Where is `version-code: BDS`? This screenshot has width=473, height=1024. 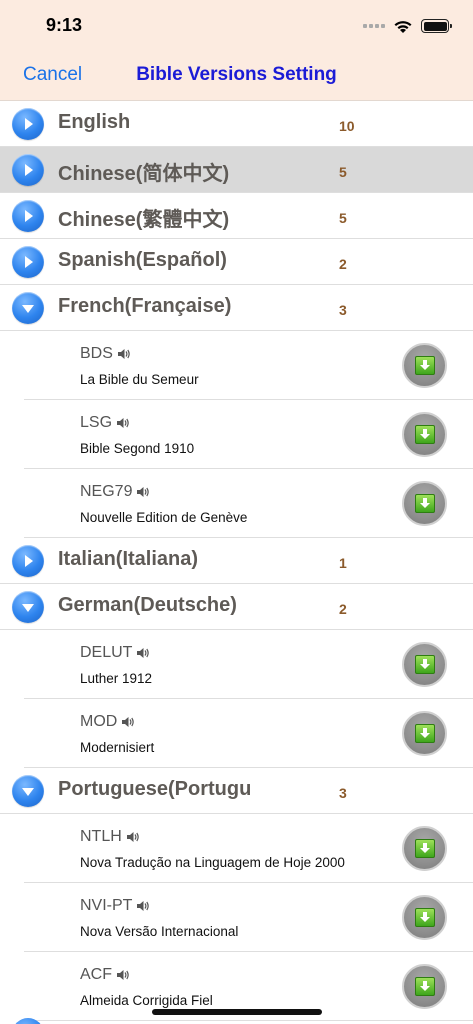
version-code: BDS is located at coordinates (105, 354).